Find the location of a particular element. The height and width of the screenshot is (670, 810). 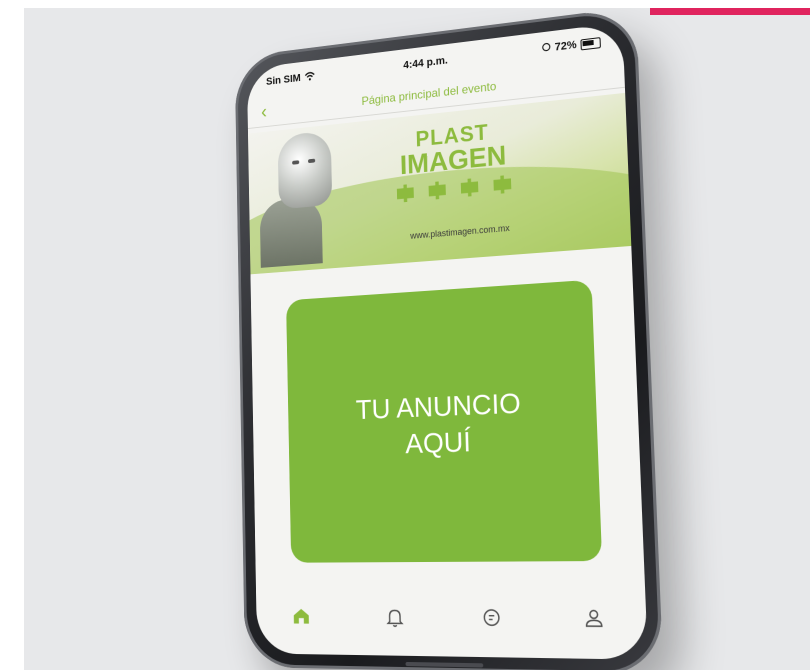

back-button: ‹ is located at coordinates (264, 112).